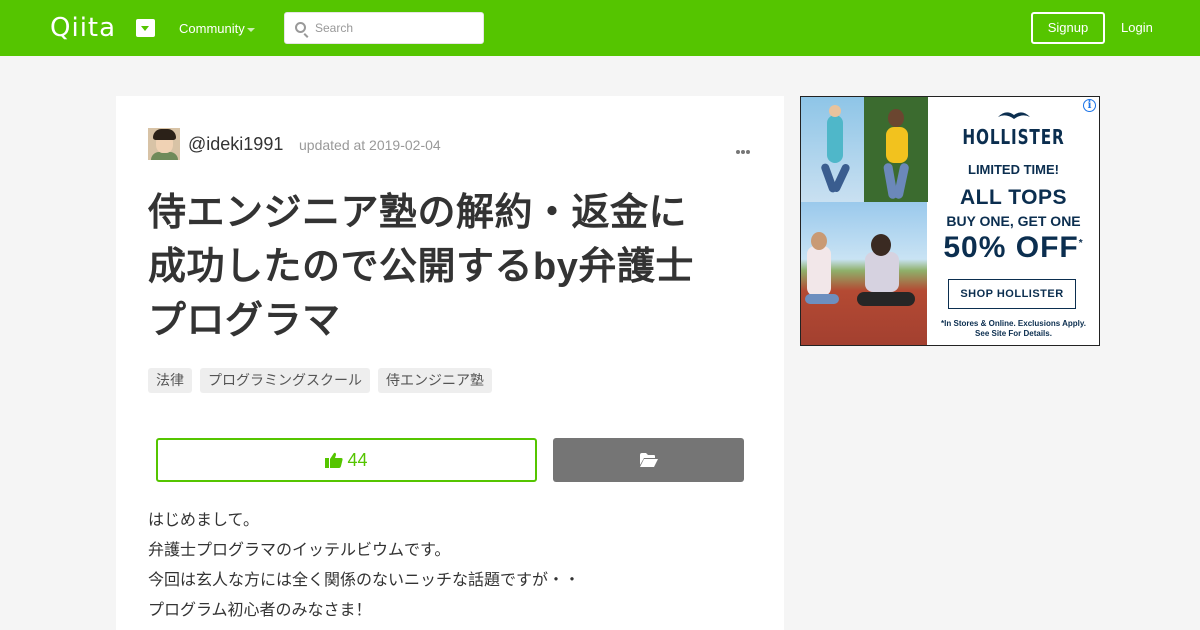 Image resolution: width=1200 pixels, height=630 pixels. What do you see at coordinates (1011, 247) in the screenshot?
I see `ad-discount-value: 50% OFF` at bounding box center [1011, 247].